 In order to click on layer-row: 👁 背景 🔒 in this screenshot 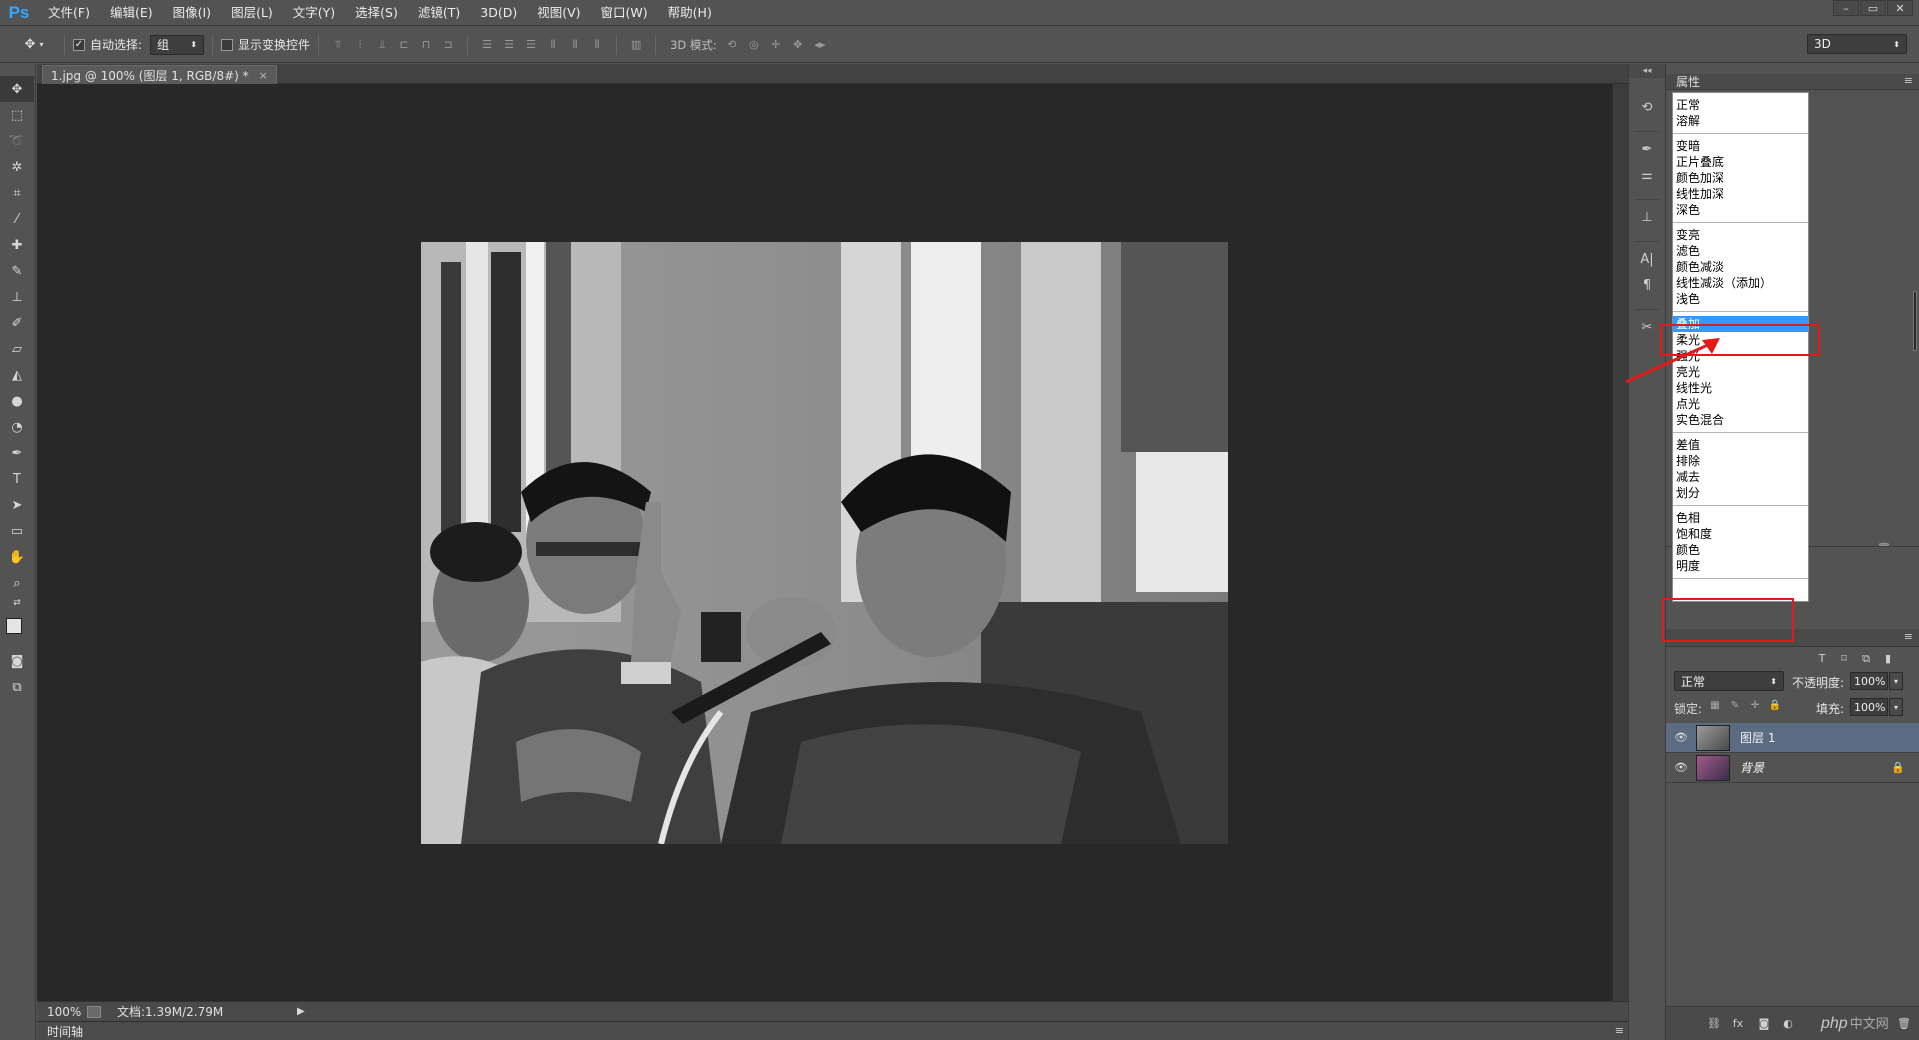, I will do `click(1792, 768)`.